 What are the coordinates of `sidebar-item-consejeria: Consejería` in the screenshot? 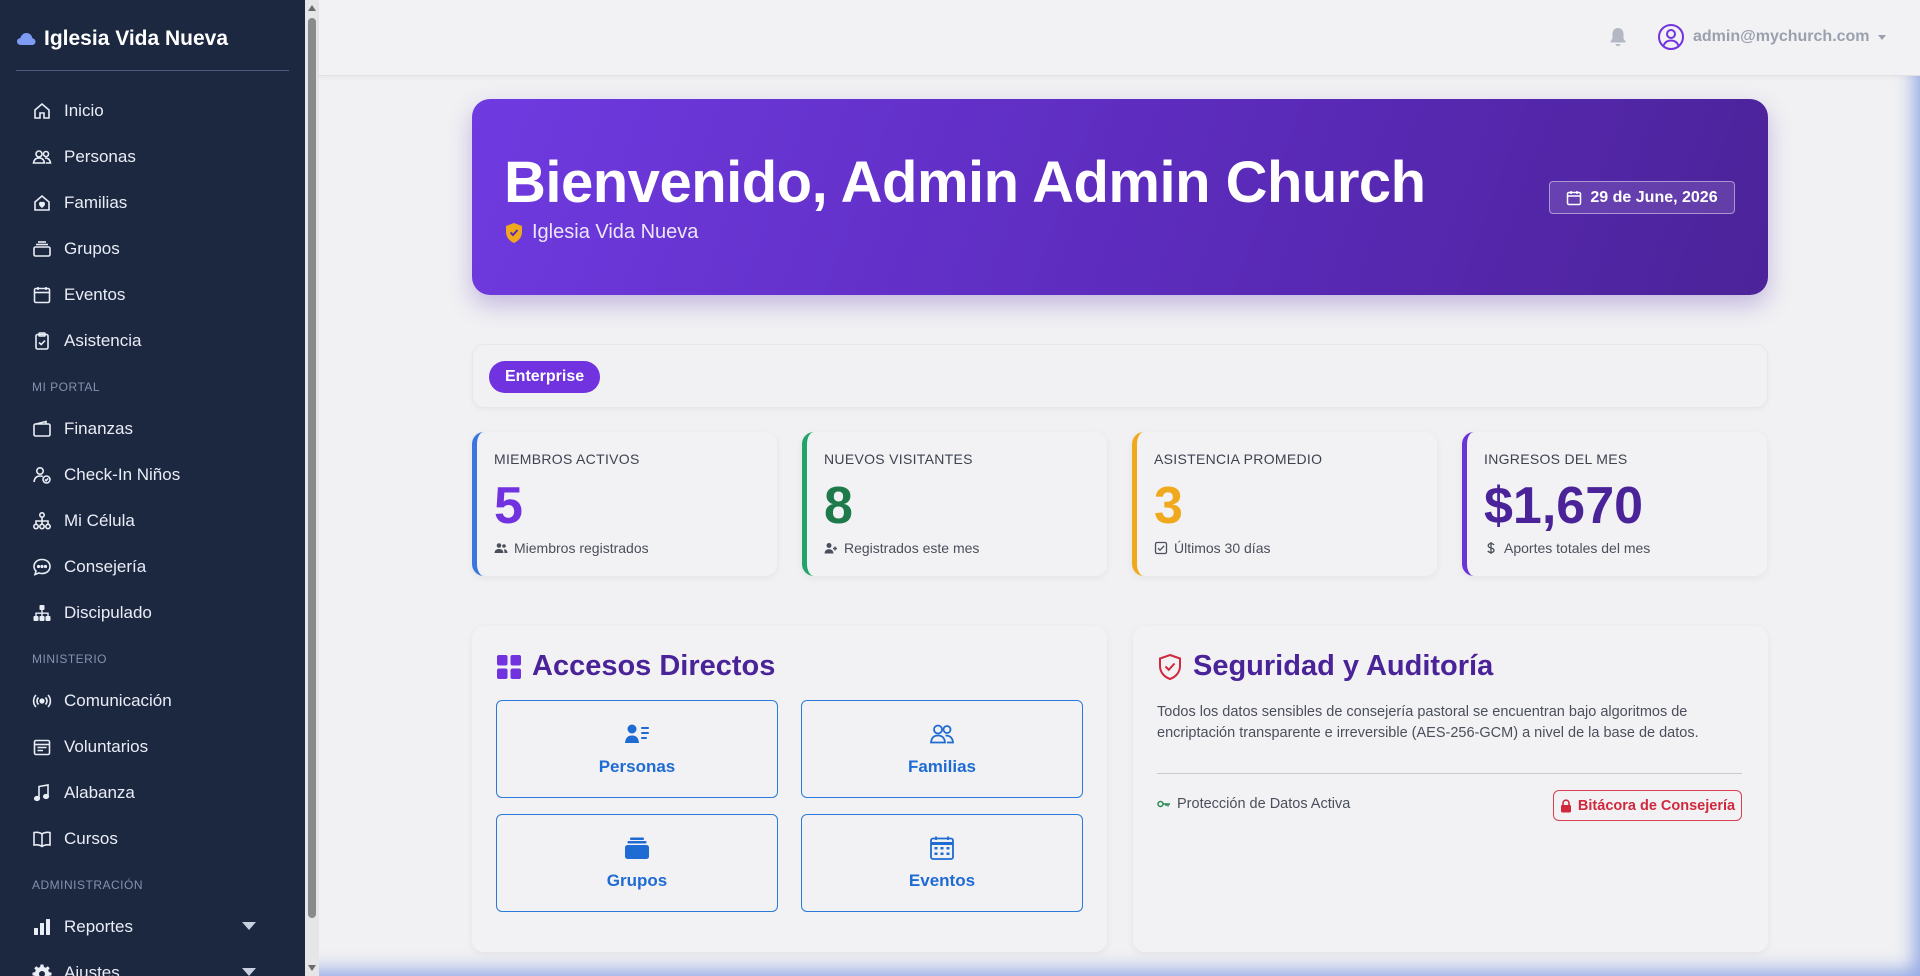 It's located at (145, 567).